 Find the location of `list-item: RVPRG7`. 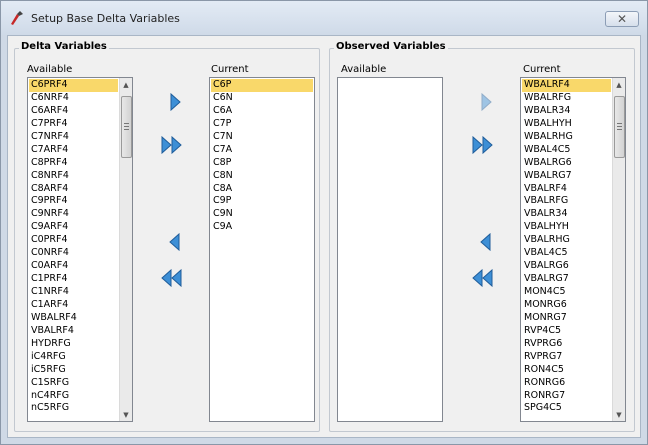

list-item: RVPRG7 is located at coordinates (566, 357).